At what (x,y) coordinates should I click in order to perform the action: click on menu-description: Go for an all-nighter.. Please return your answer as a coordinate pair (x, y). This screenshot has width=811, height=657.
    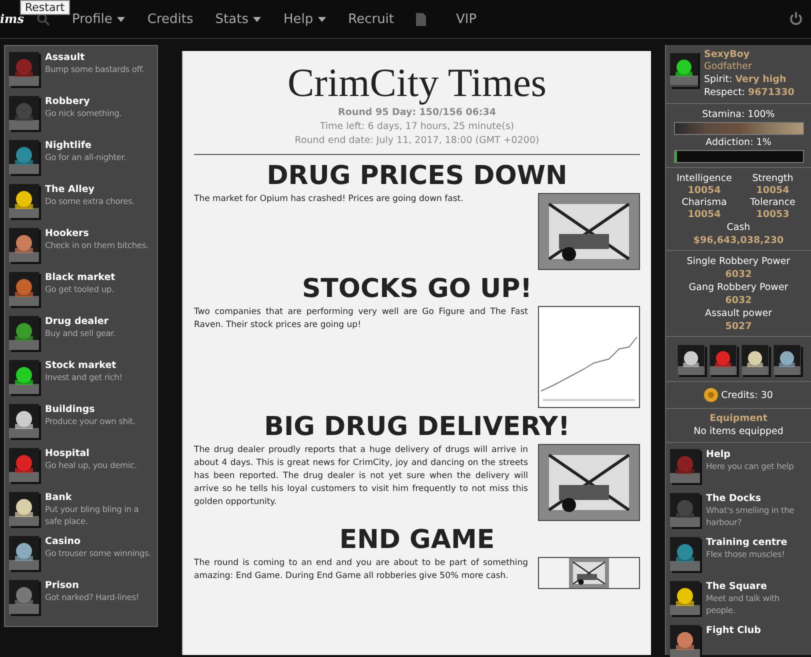
    Looking at the image, I should click on (85, 157).